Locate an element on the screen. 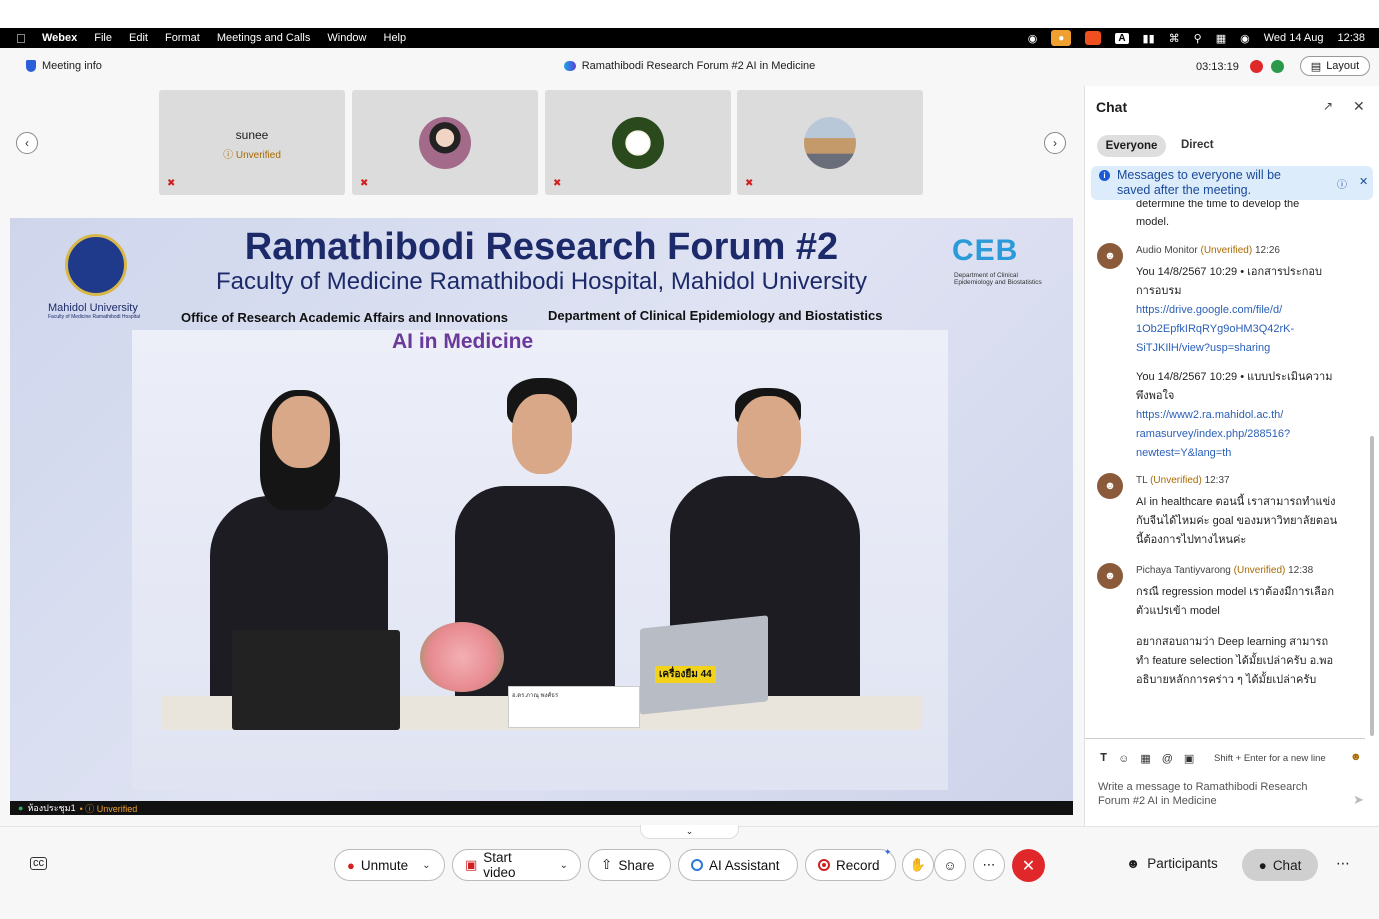 The width and height of the screenshot is (1379, 919). microphone-icon: ● is located at coordinates (1061, 38).